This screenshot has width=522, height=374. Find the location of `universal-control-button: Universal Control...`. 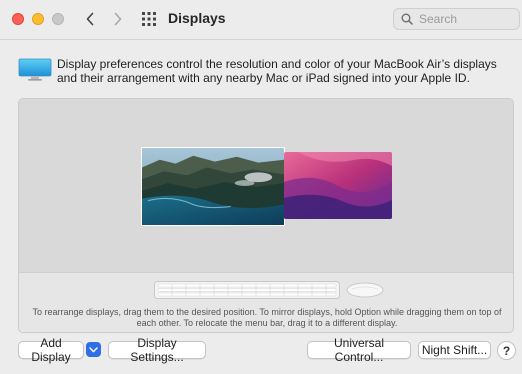

universal-control-button: Universal Control... is located at coordinates (359, 350).